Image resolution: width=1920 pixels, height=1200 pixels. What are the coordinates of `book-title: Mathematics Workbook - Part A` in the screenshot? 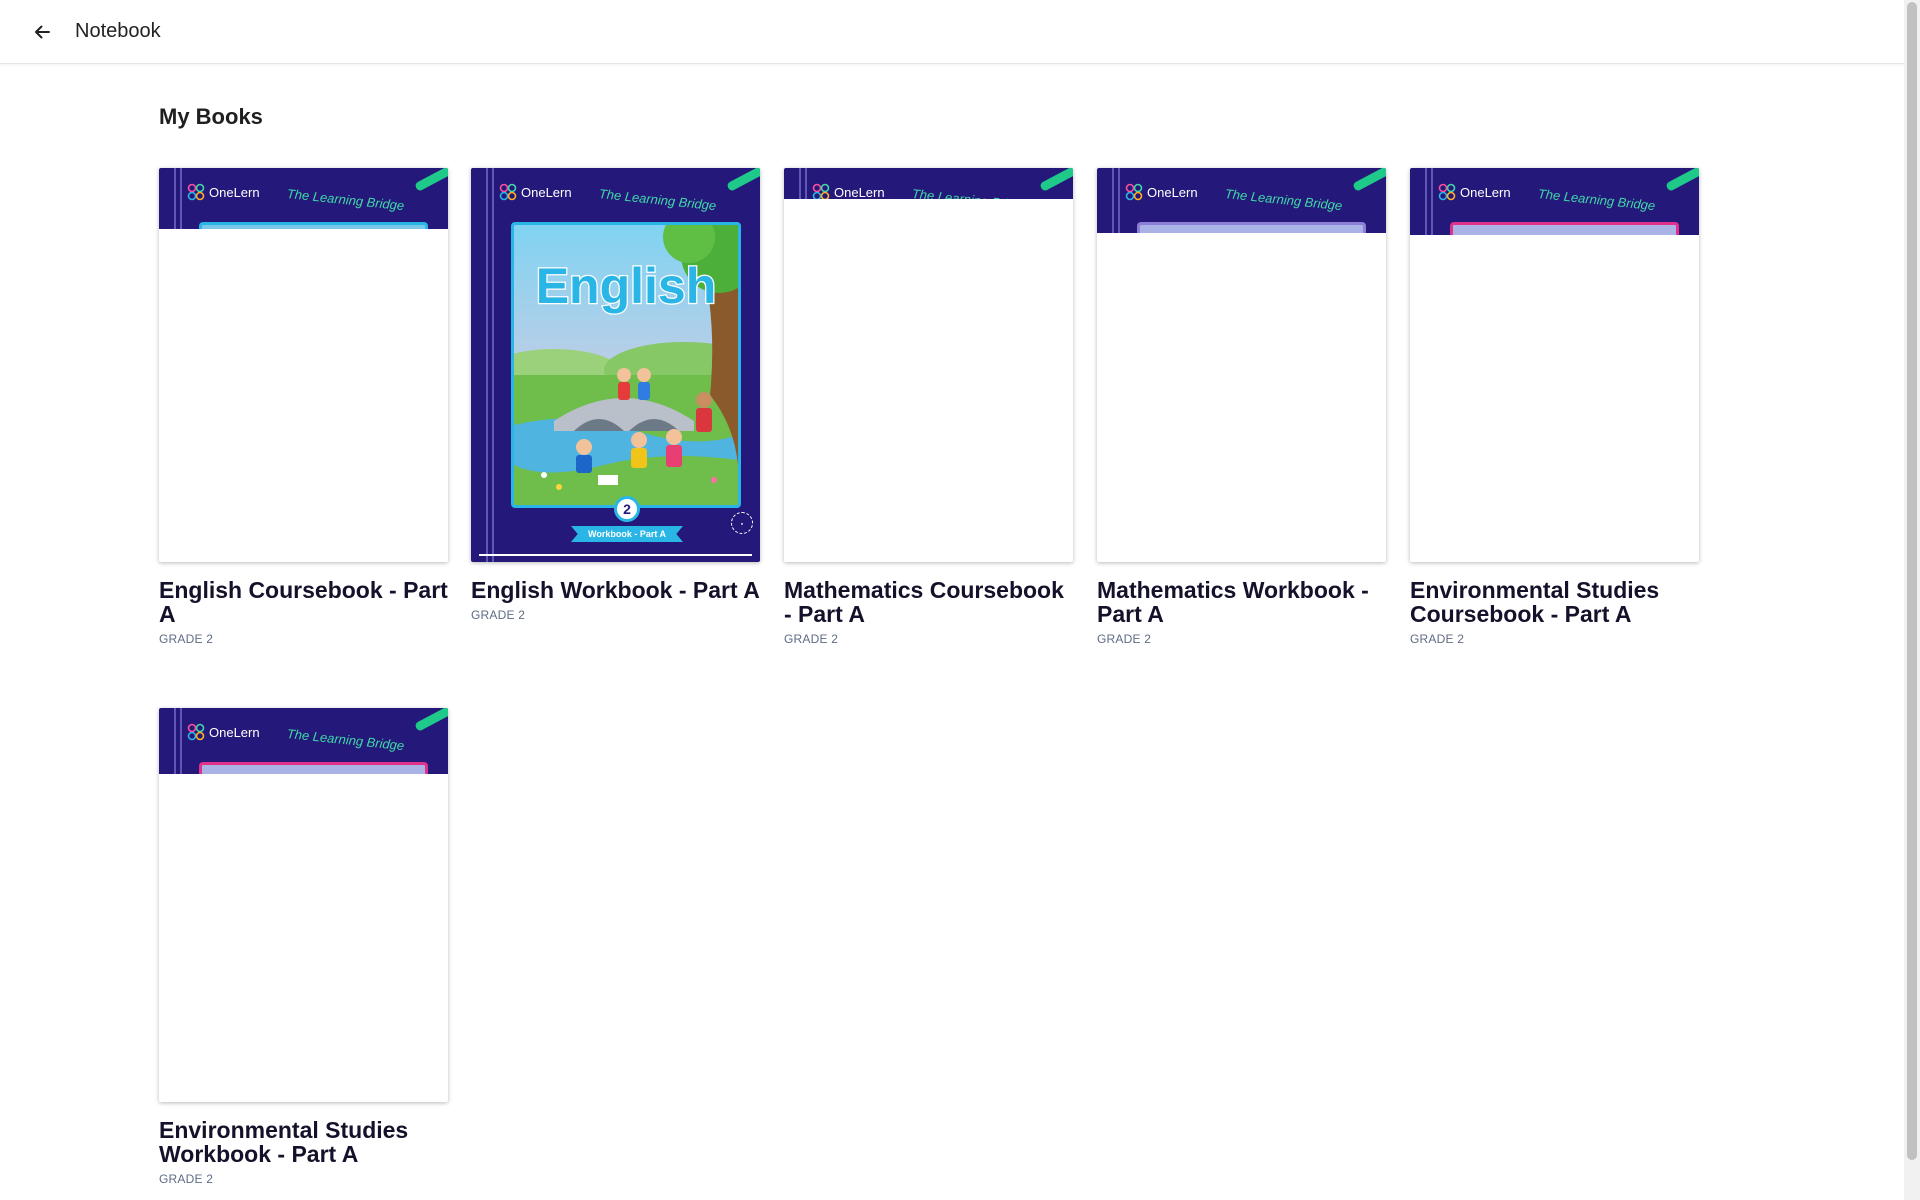 It's located at (1241, 602).